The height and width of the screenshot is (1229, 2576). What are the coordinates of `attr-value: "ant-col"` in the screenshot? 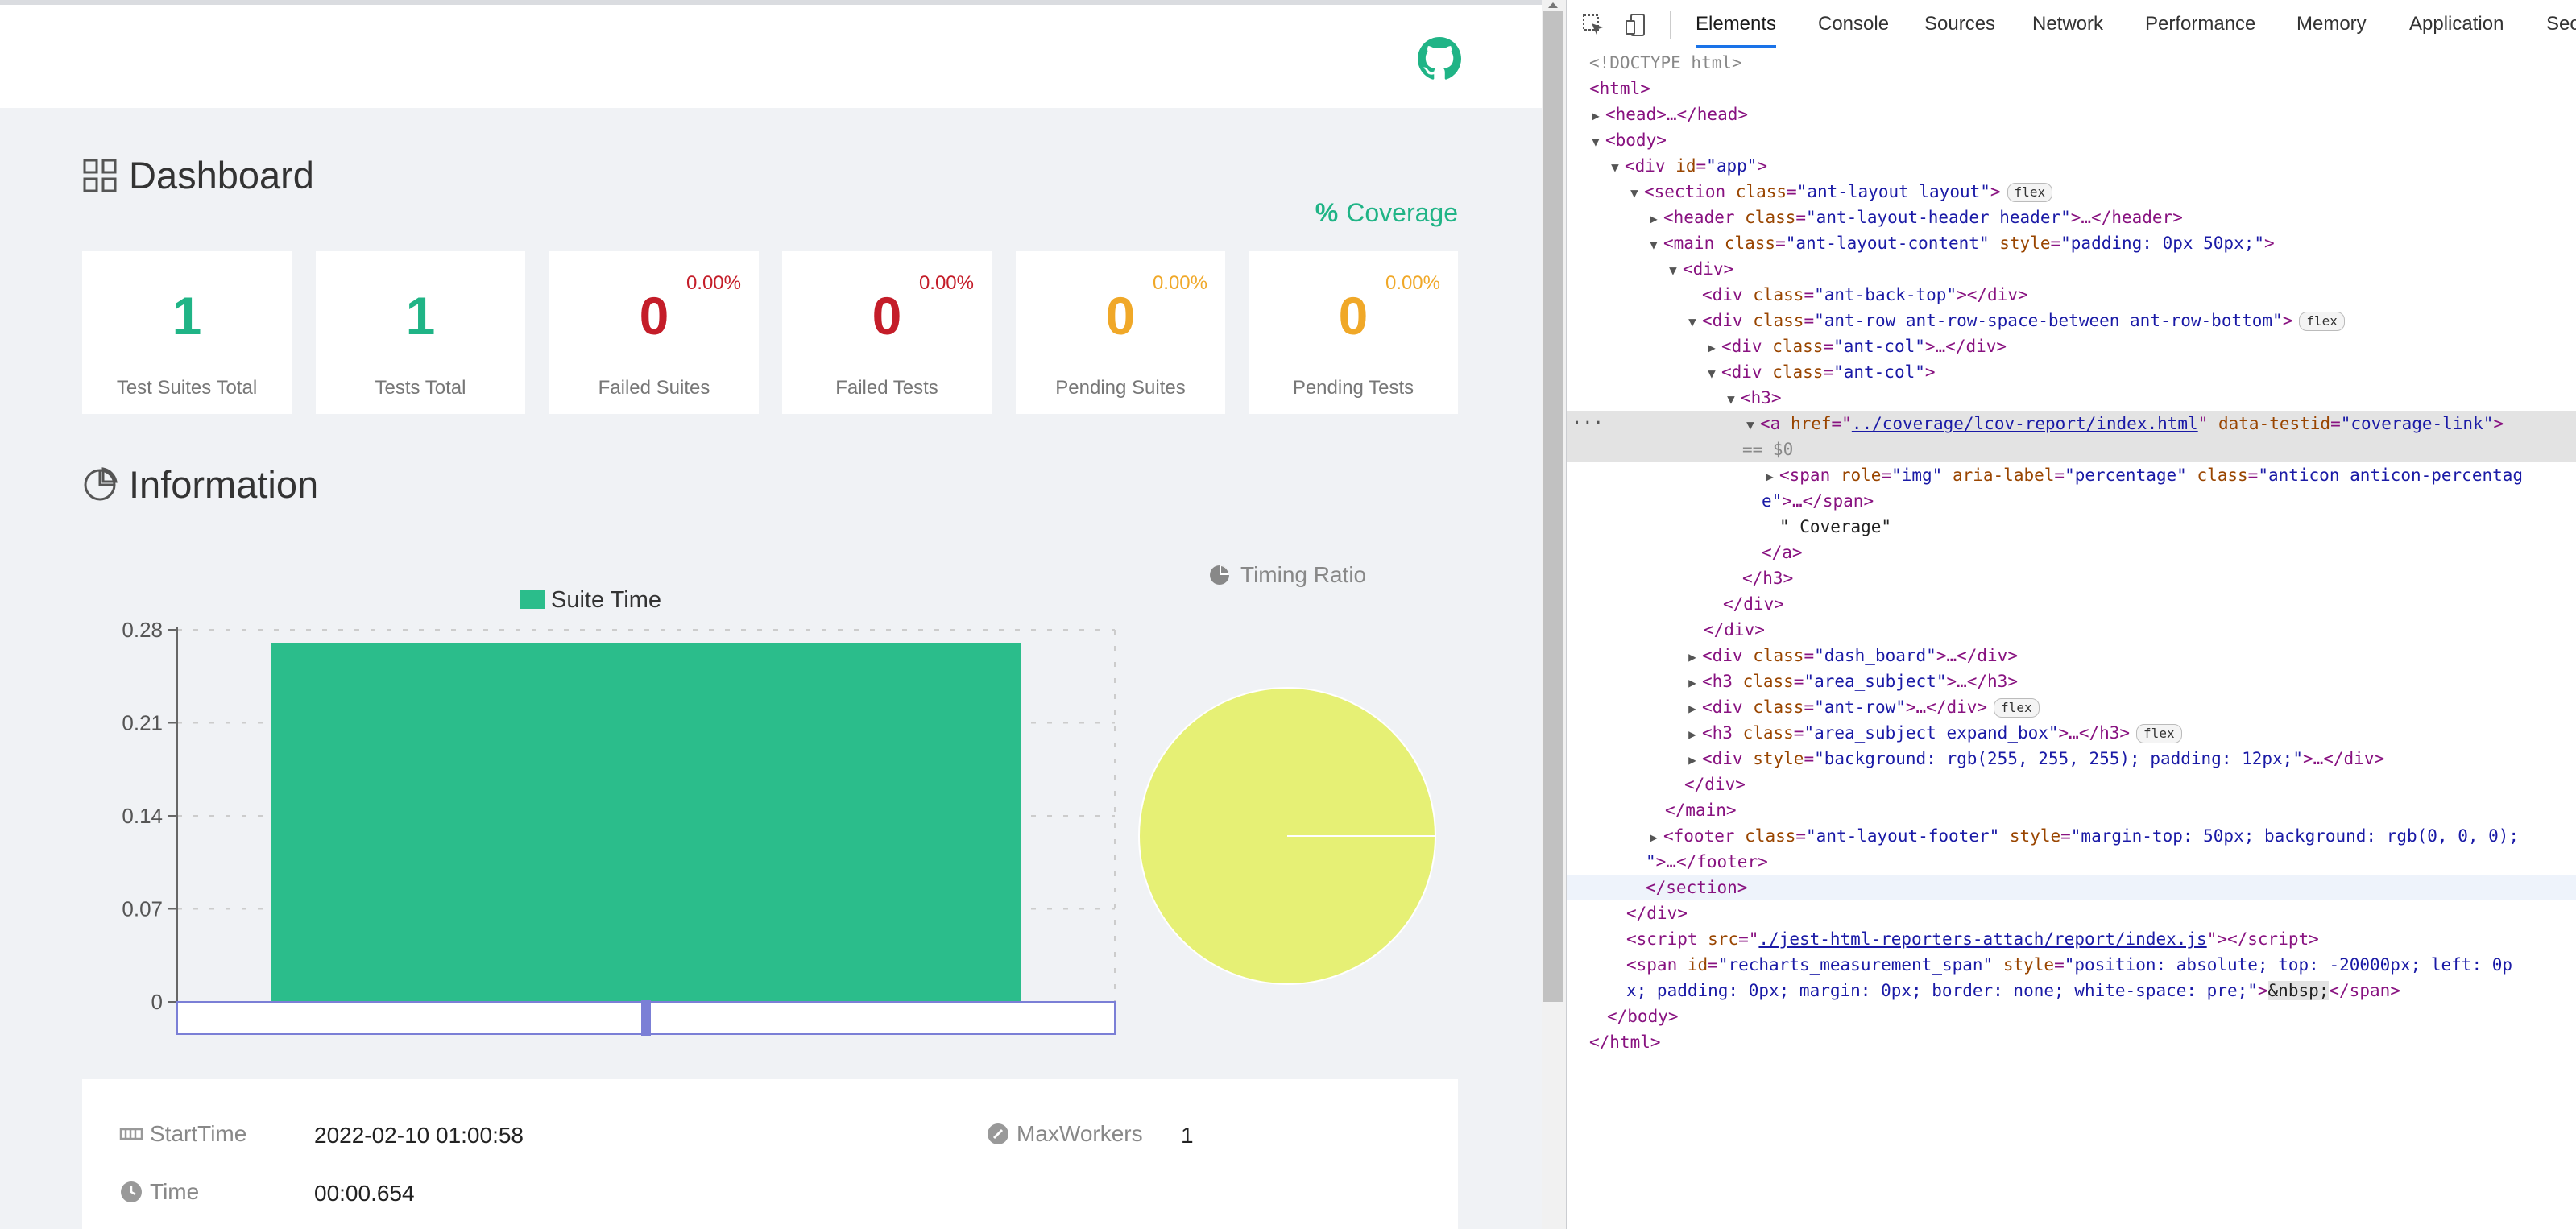 It's located at (1879, 372).